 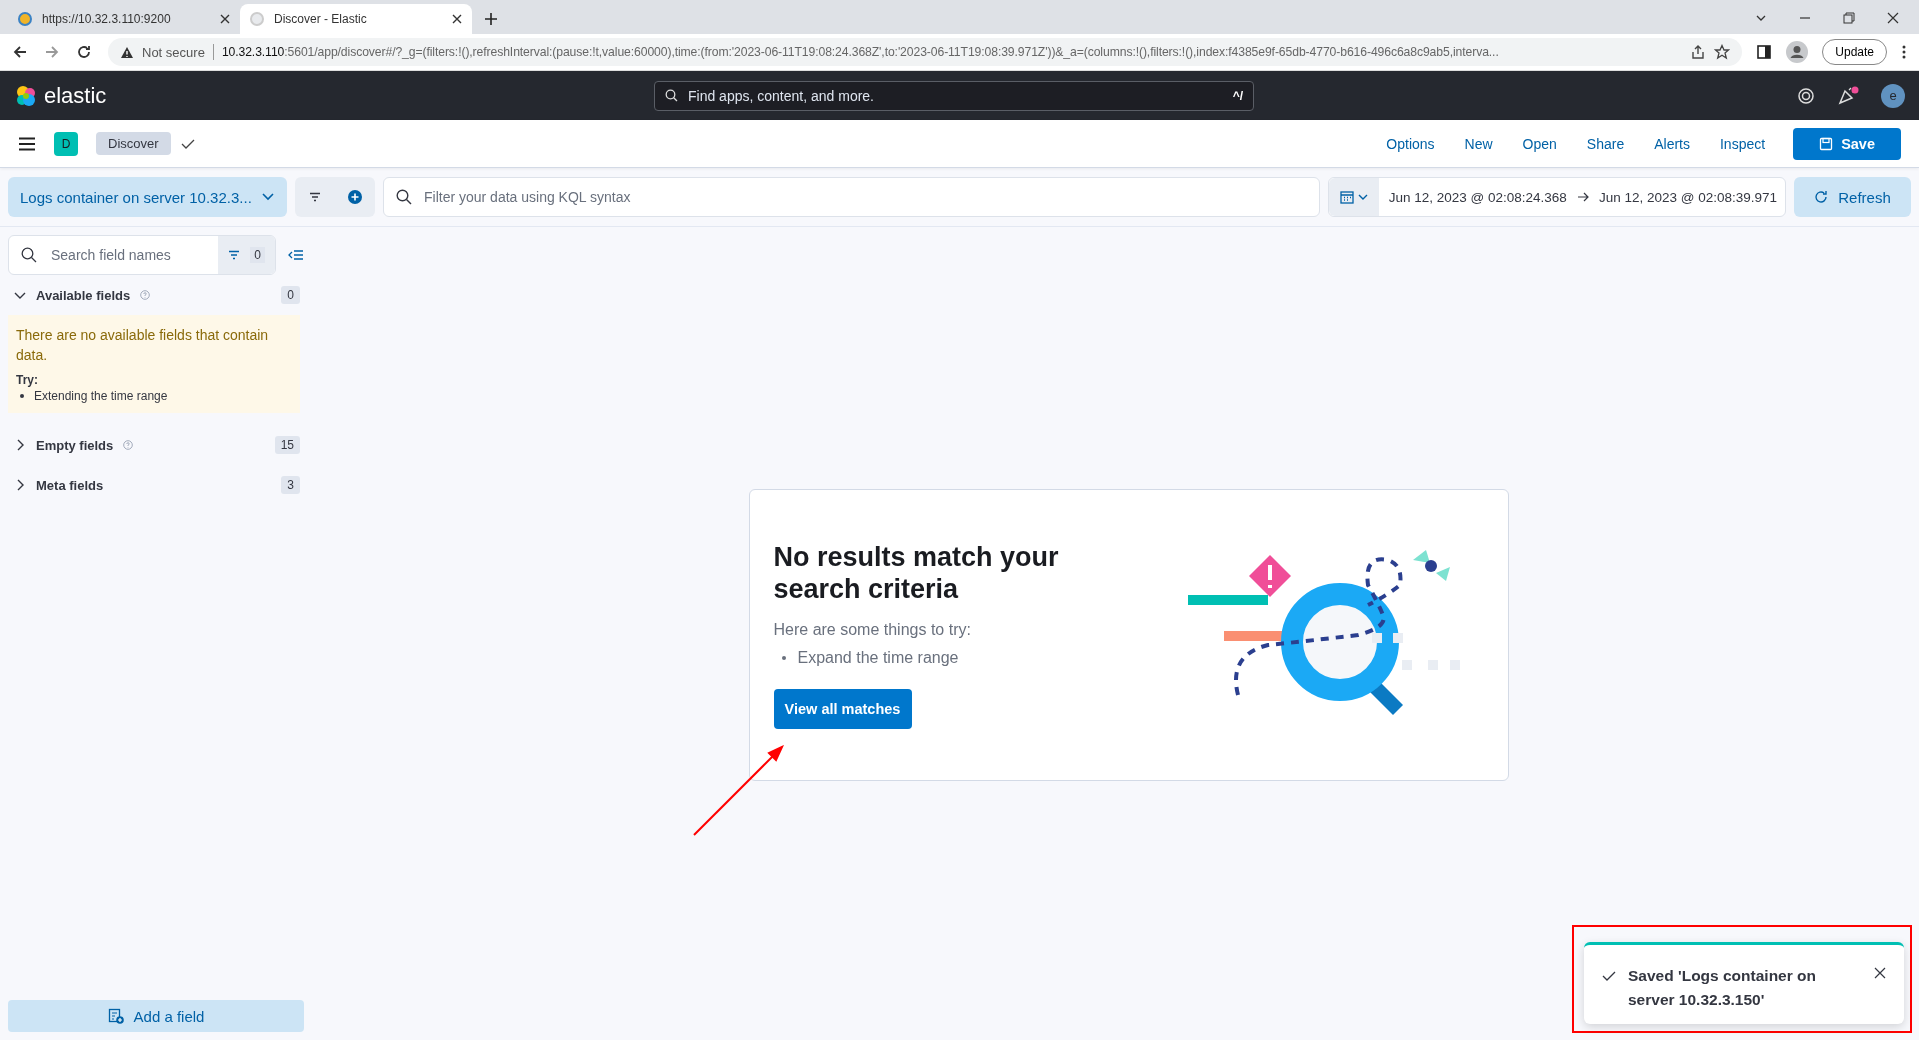 What do you see at coordinates (1698, 52) in the screenshot?
I see `share-icon` at bounding box center [1698, 52].